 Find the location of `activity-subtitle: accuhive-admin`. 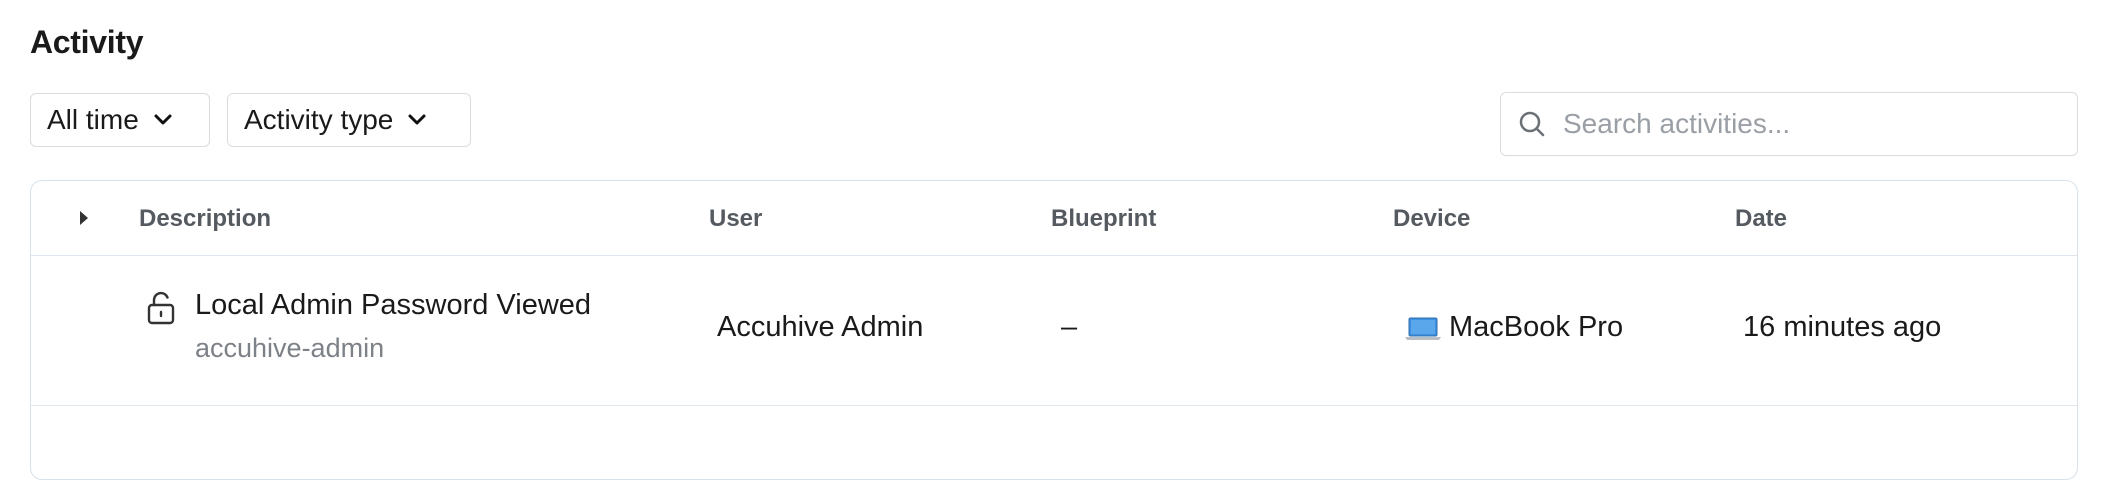

activity-subtitle: accuhive-admin is located at coordinates (290, 348).